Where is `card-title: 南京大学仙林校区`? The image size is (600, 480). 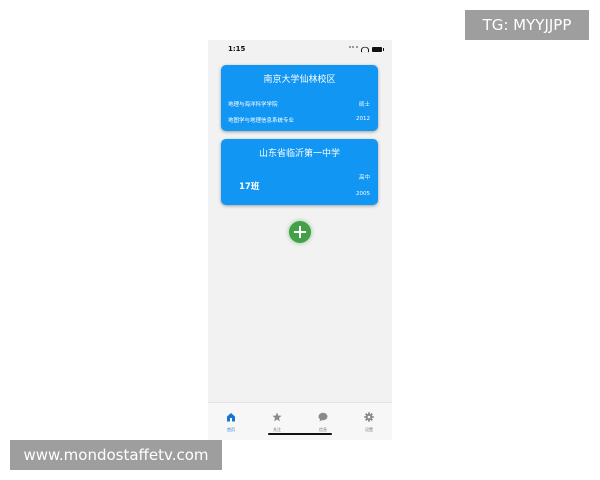
card-title: 南京大学仙林校区 is located at coordinates (299, 80).